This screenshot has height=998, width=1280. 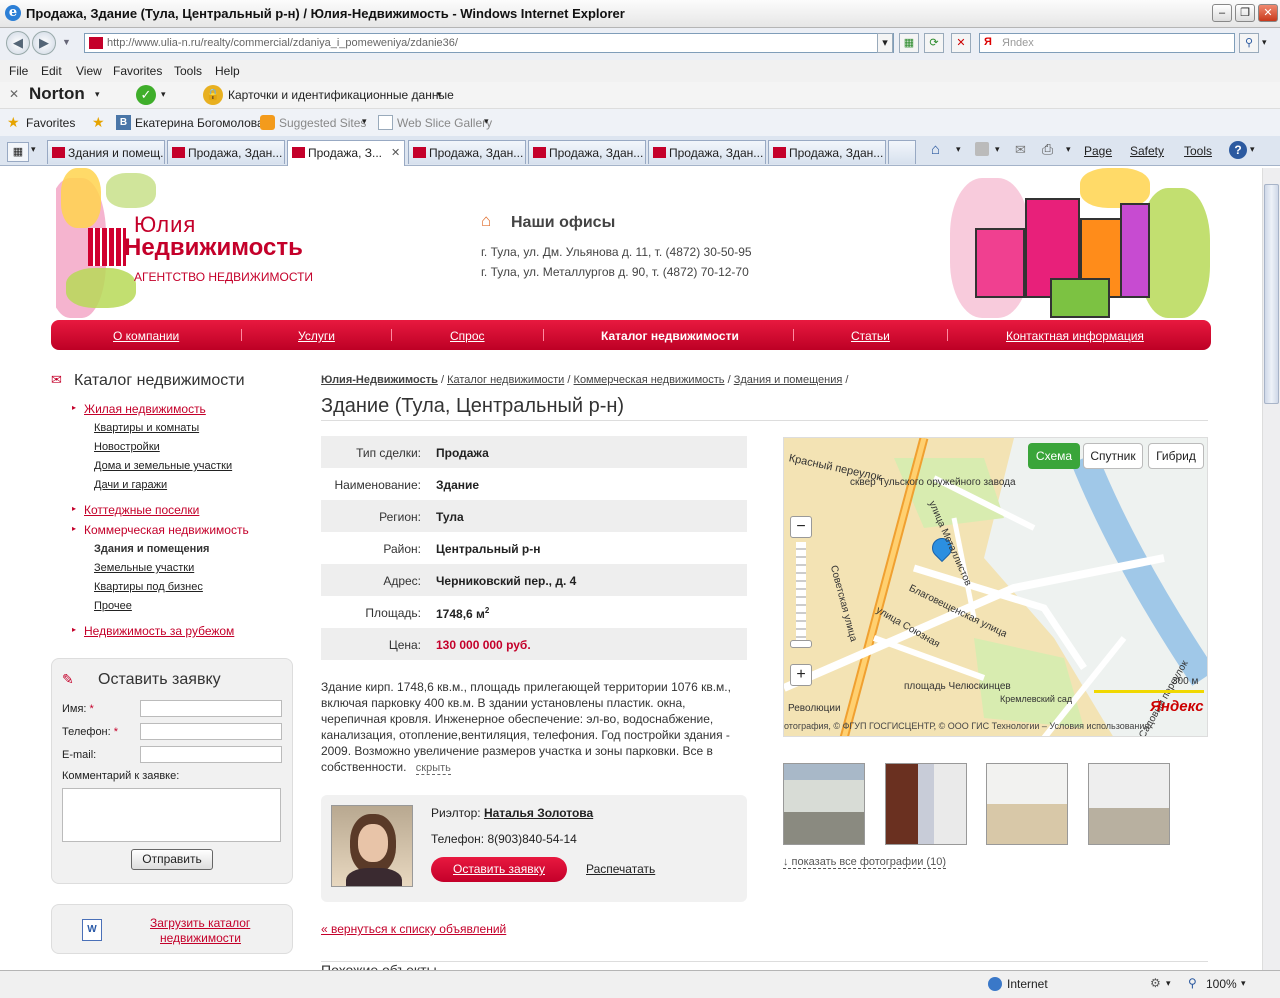 I want to click on download-link-line2: недвижимости, so click(x=200, y=938).